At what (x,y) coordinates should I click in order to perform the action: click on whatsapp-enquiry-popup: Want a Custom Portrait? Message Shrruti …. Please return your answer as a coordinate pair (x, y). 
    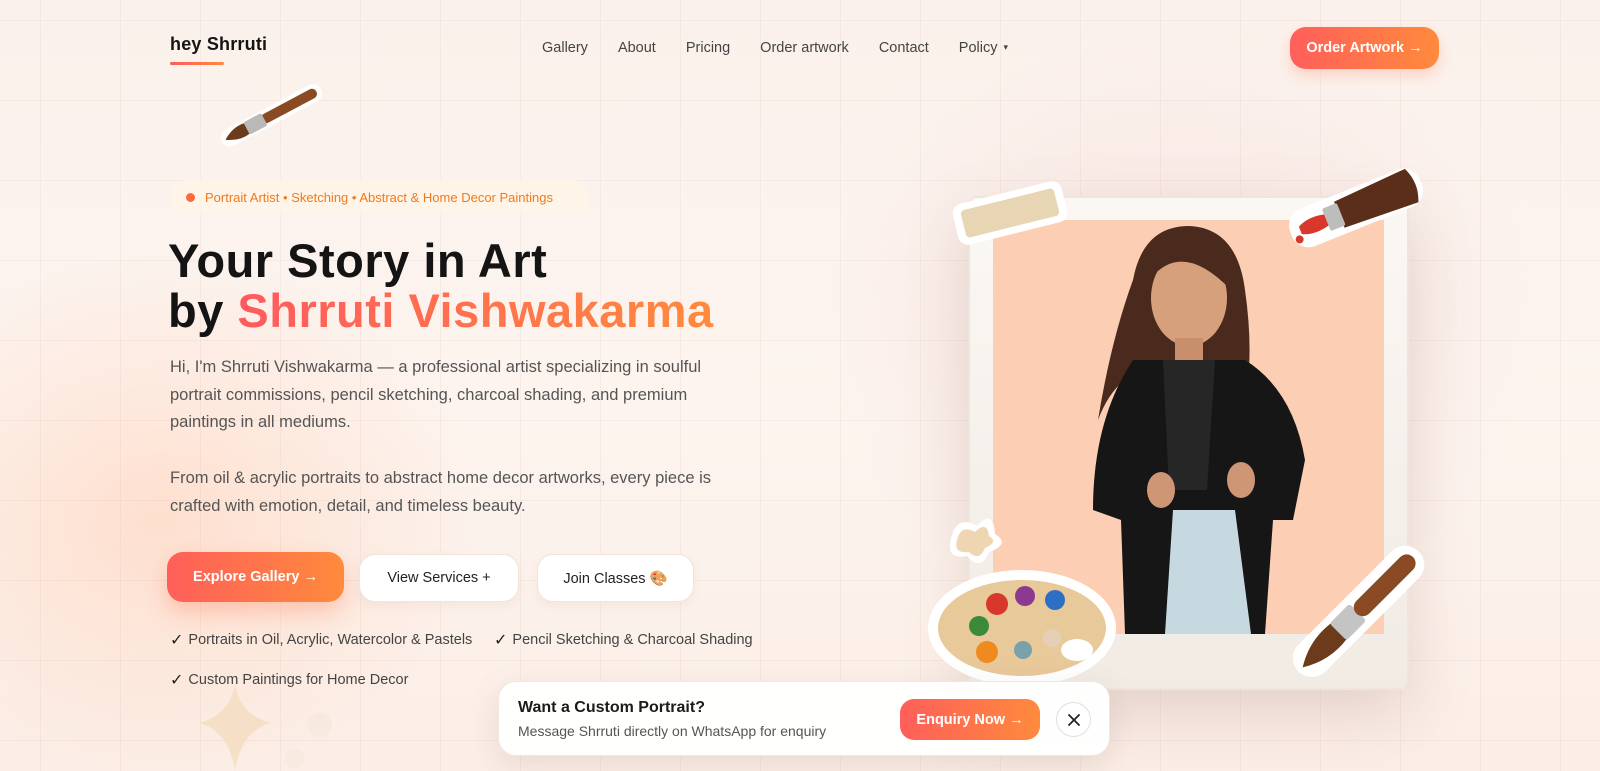
    Looking at the image, I should click on (804, 718).